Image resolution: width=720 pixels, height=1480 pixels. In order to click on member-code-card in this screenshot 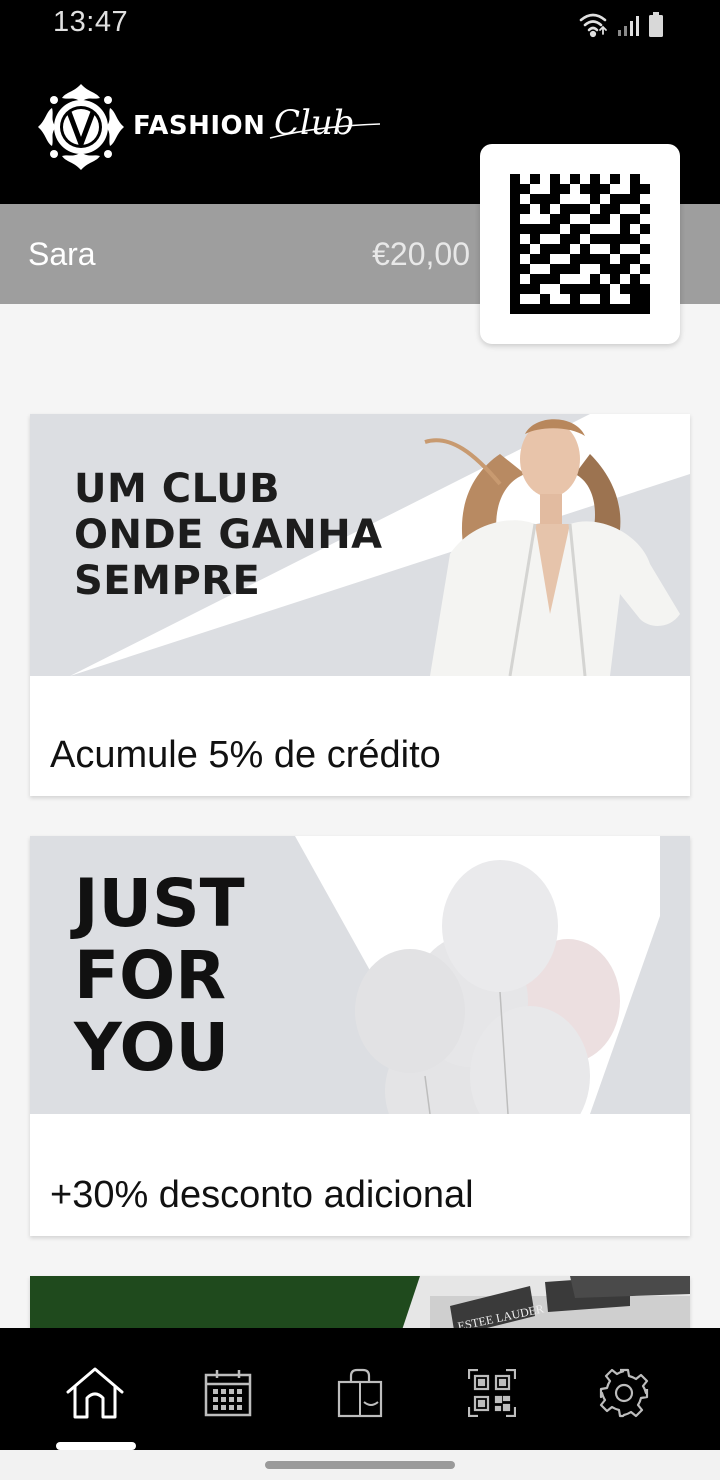, I will do `click(580, 244)`.